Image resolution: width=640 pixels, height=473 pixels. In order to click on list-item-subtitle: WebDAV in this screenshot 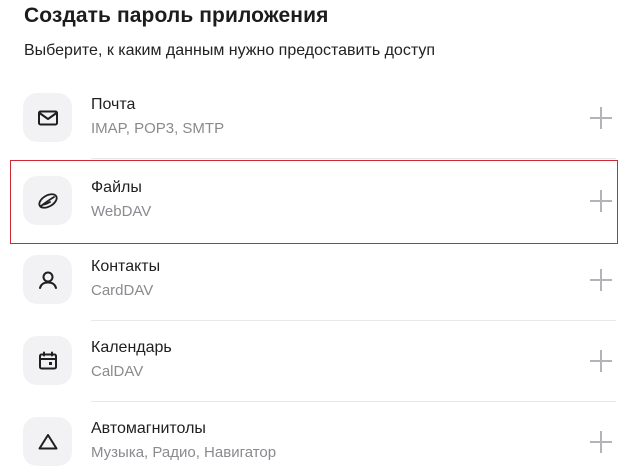, I will do `click(121, 211)`.